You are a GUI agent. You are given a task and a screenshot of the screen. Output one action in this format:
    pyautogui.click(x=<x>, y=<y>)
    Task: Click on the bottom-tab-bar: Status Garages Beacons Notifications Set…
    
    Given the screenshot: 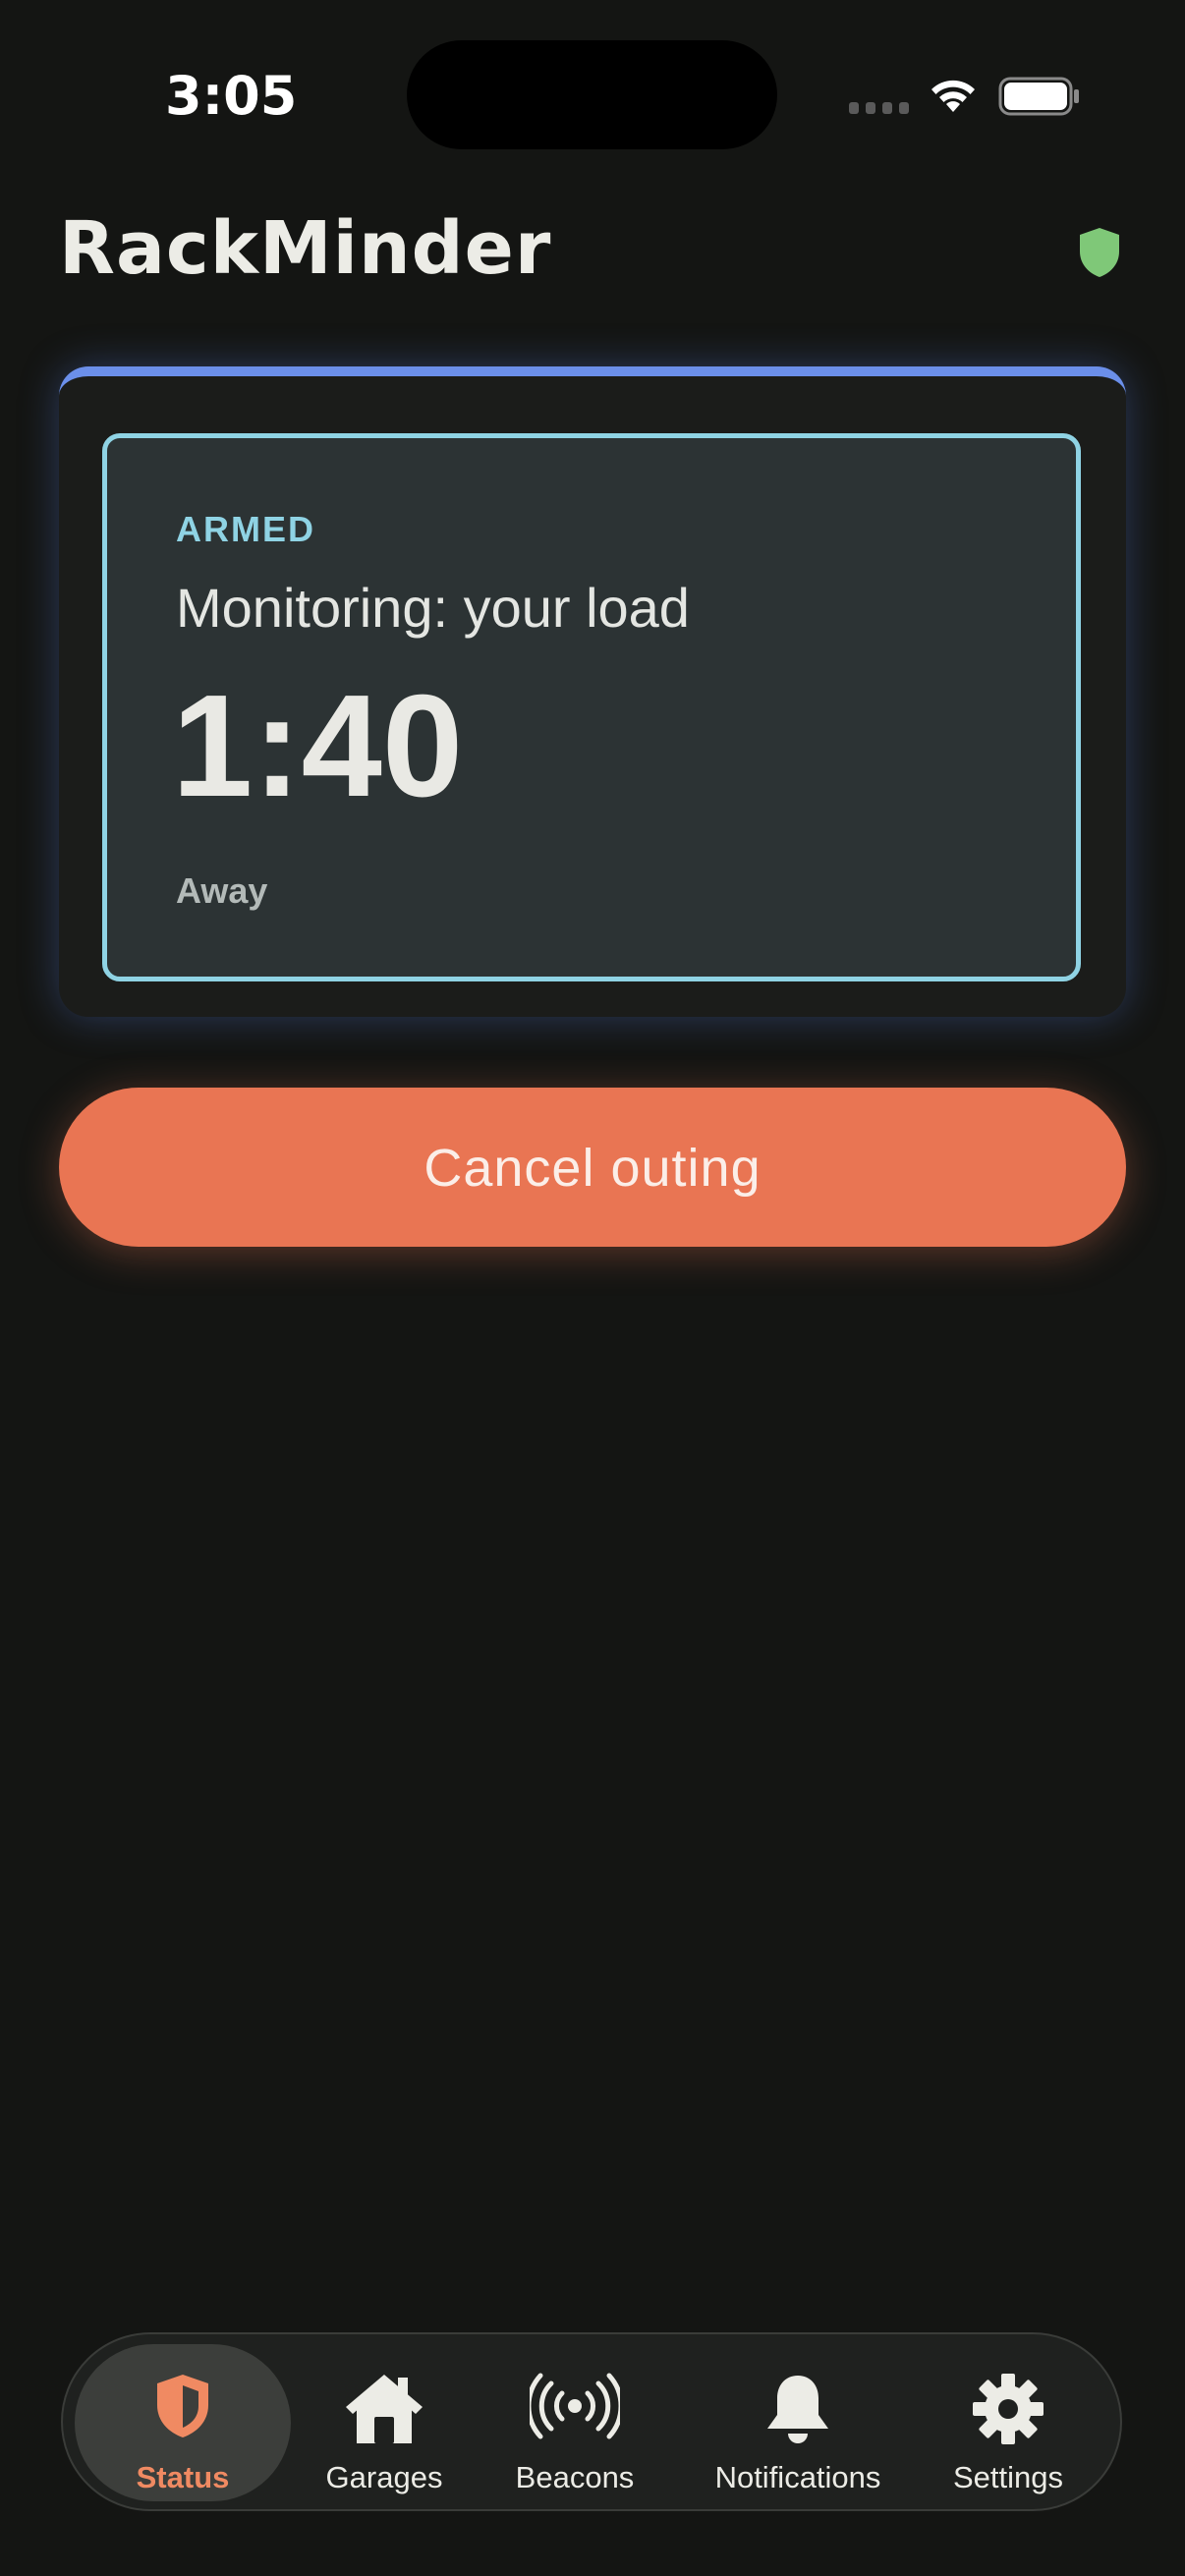 What is the action you would take?
    pyautogui.click(x=592, y=2421)
    